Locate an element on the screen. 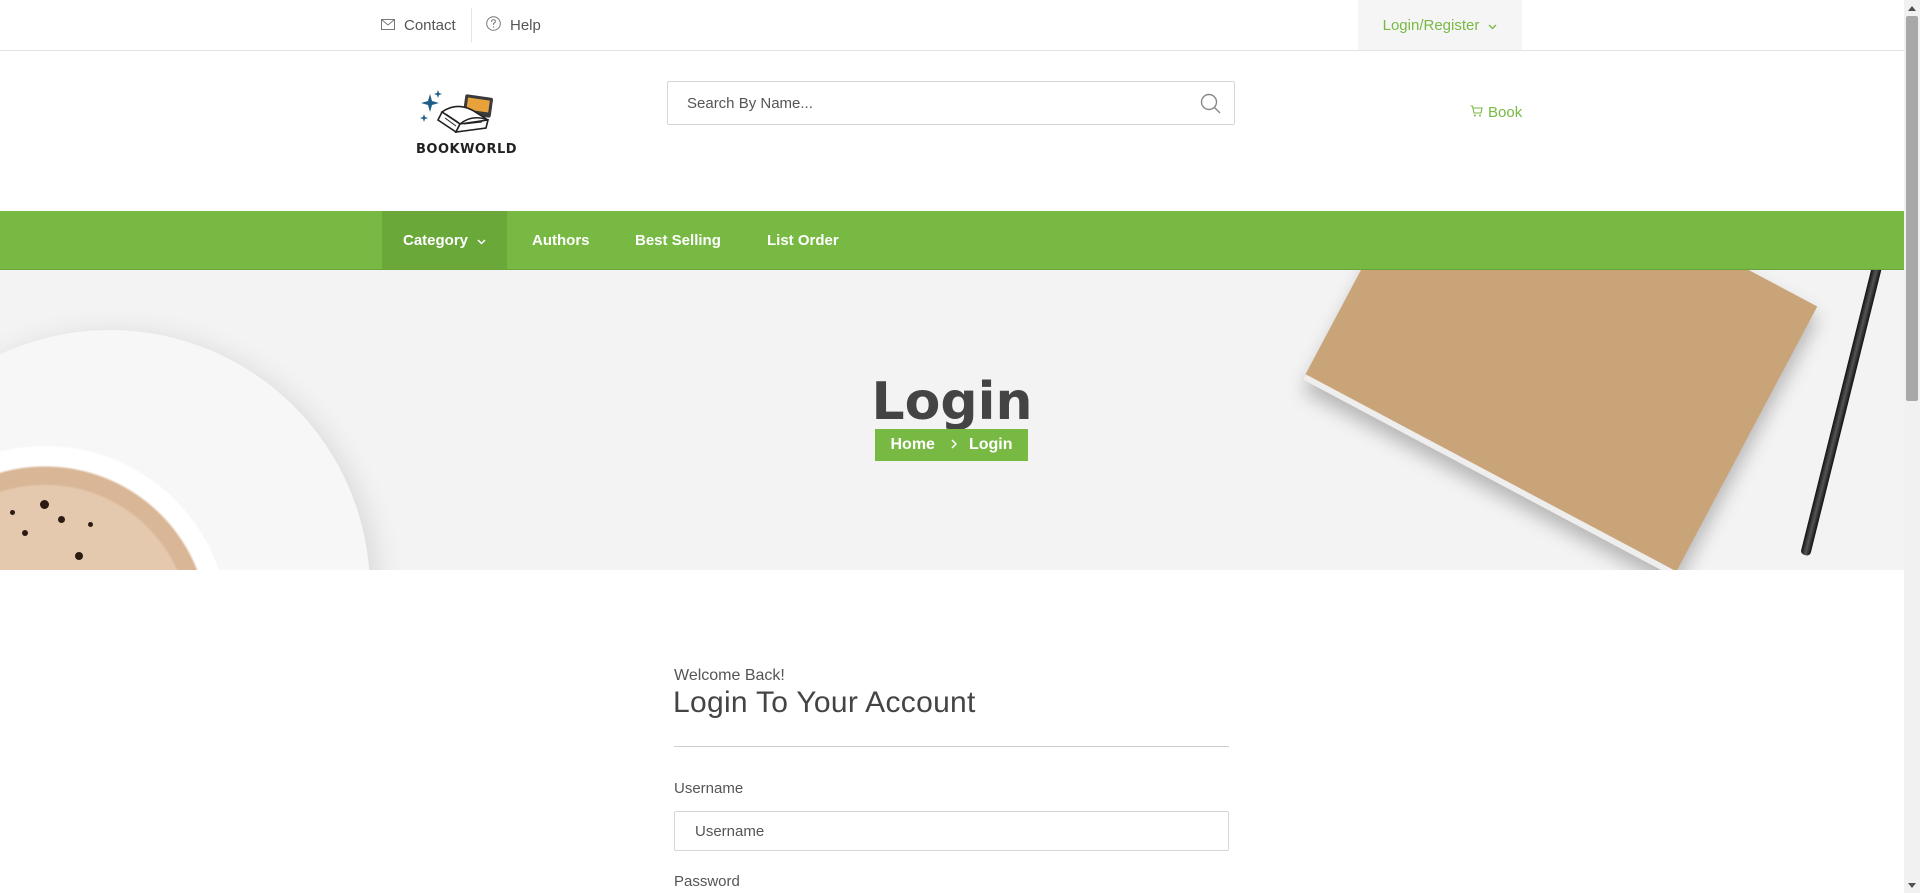  scroll-down-arrow-icon is located at coordinates (1912, 885).